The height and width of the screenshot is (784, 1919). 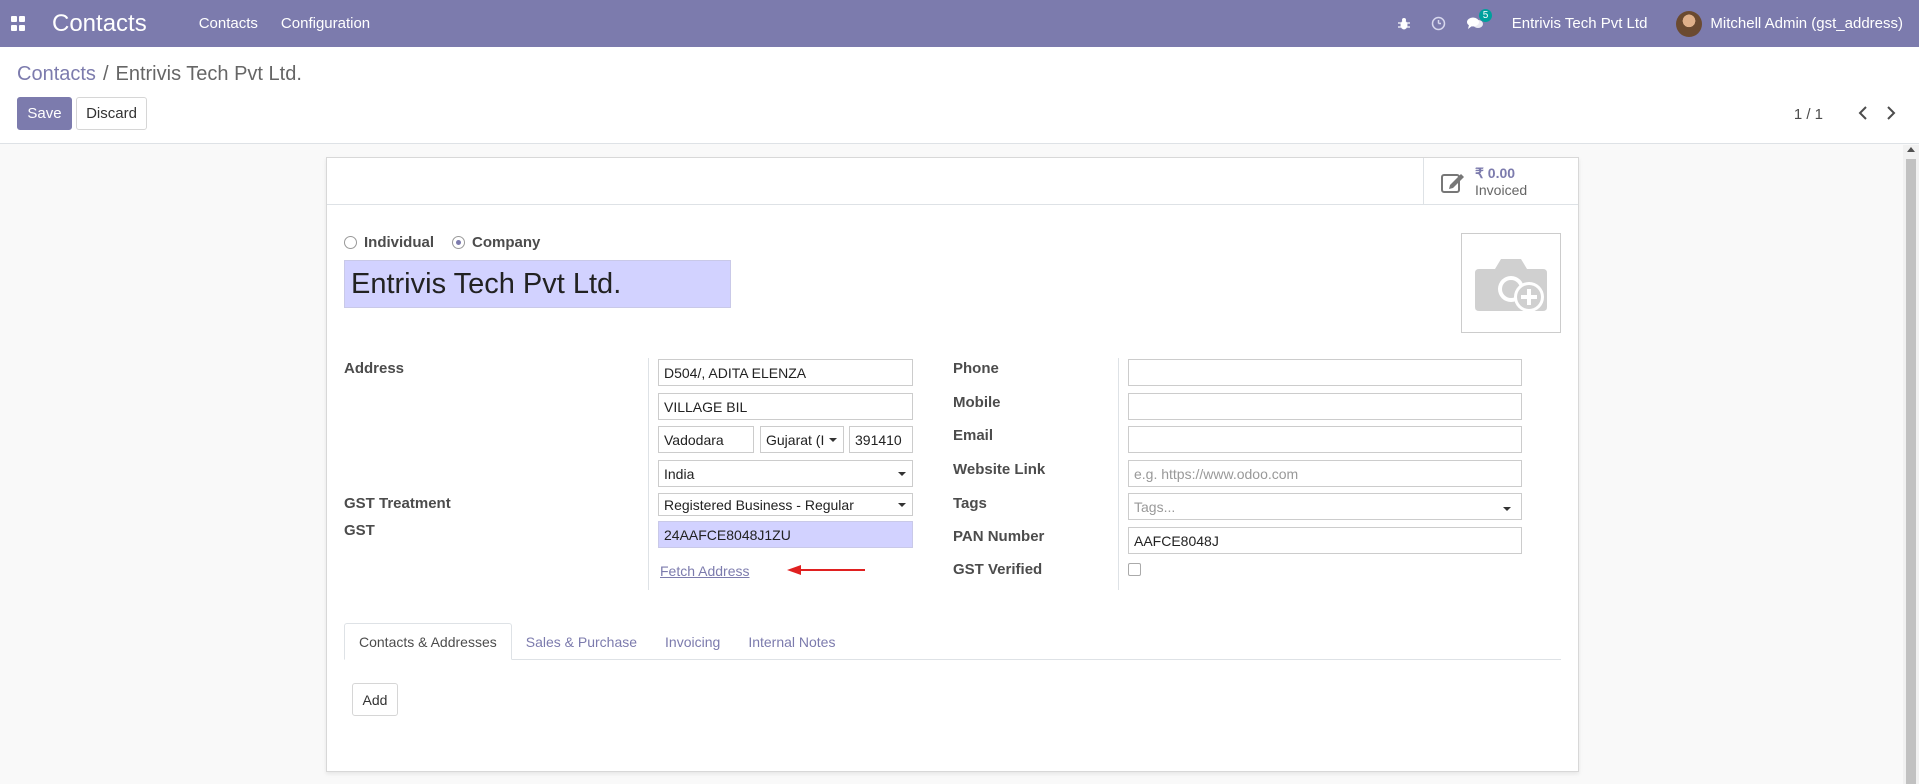 I want to click on phone-input, so click(x=1325, y=372).